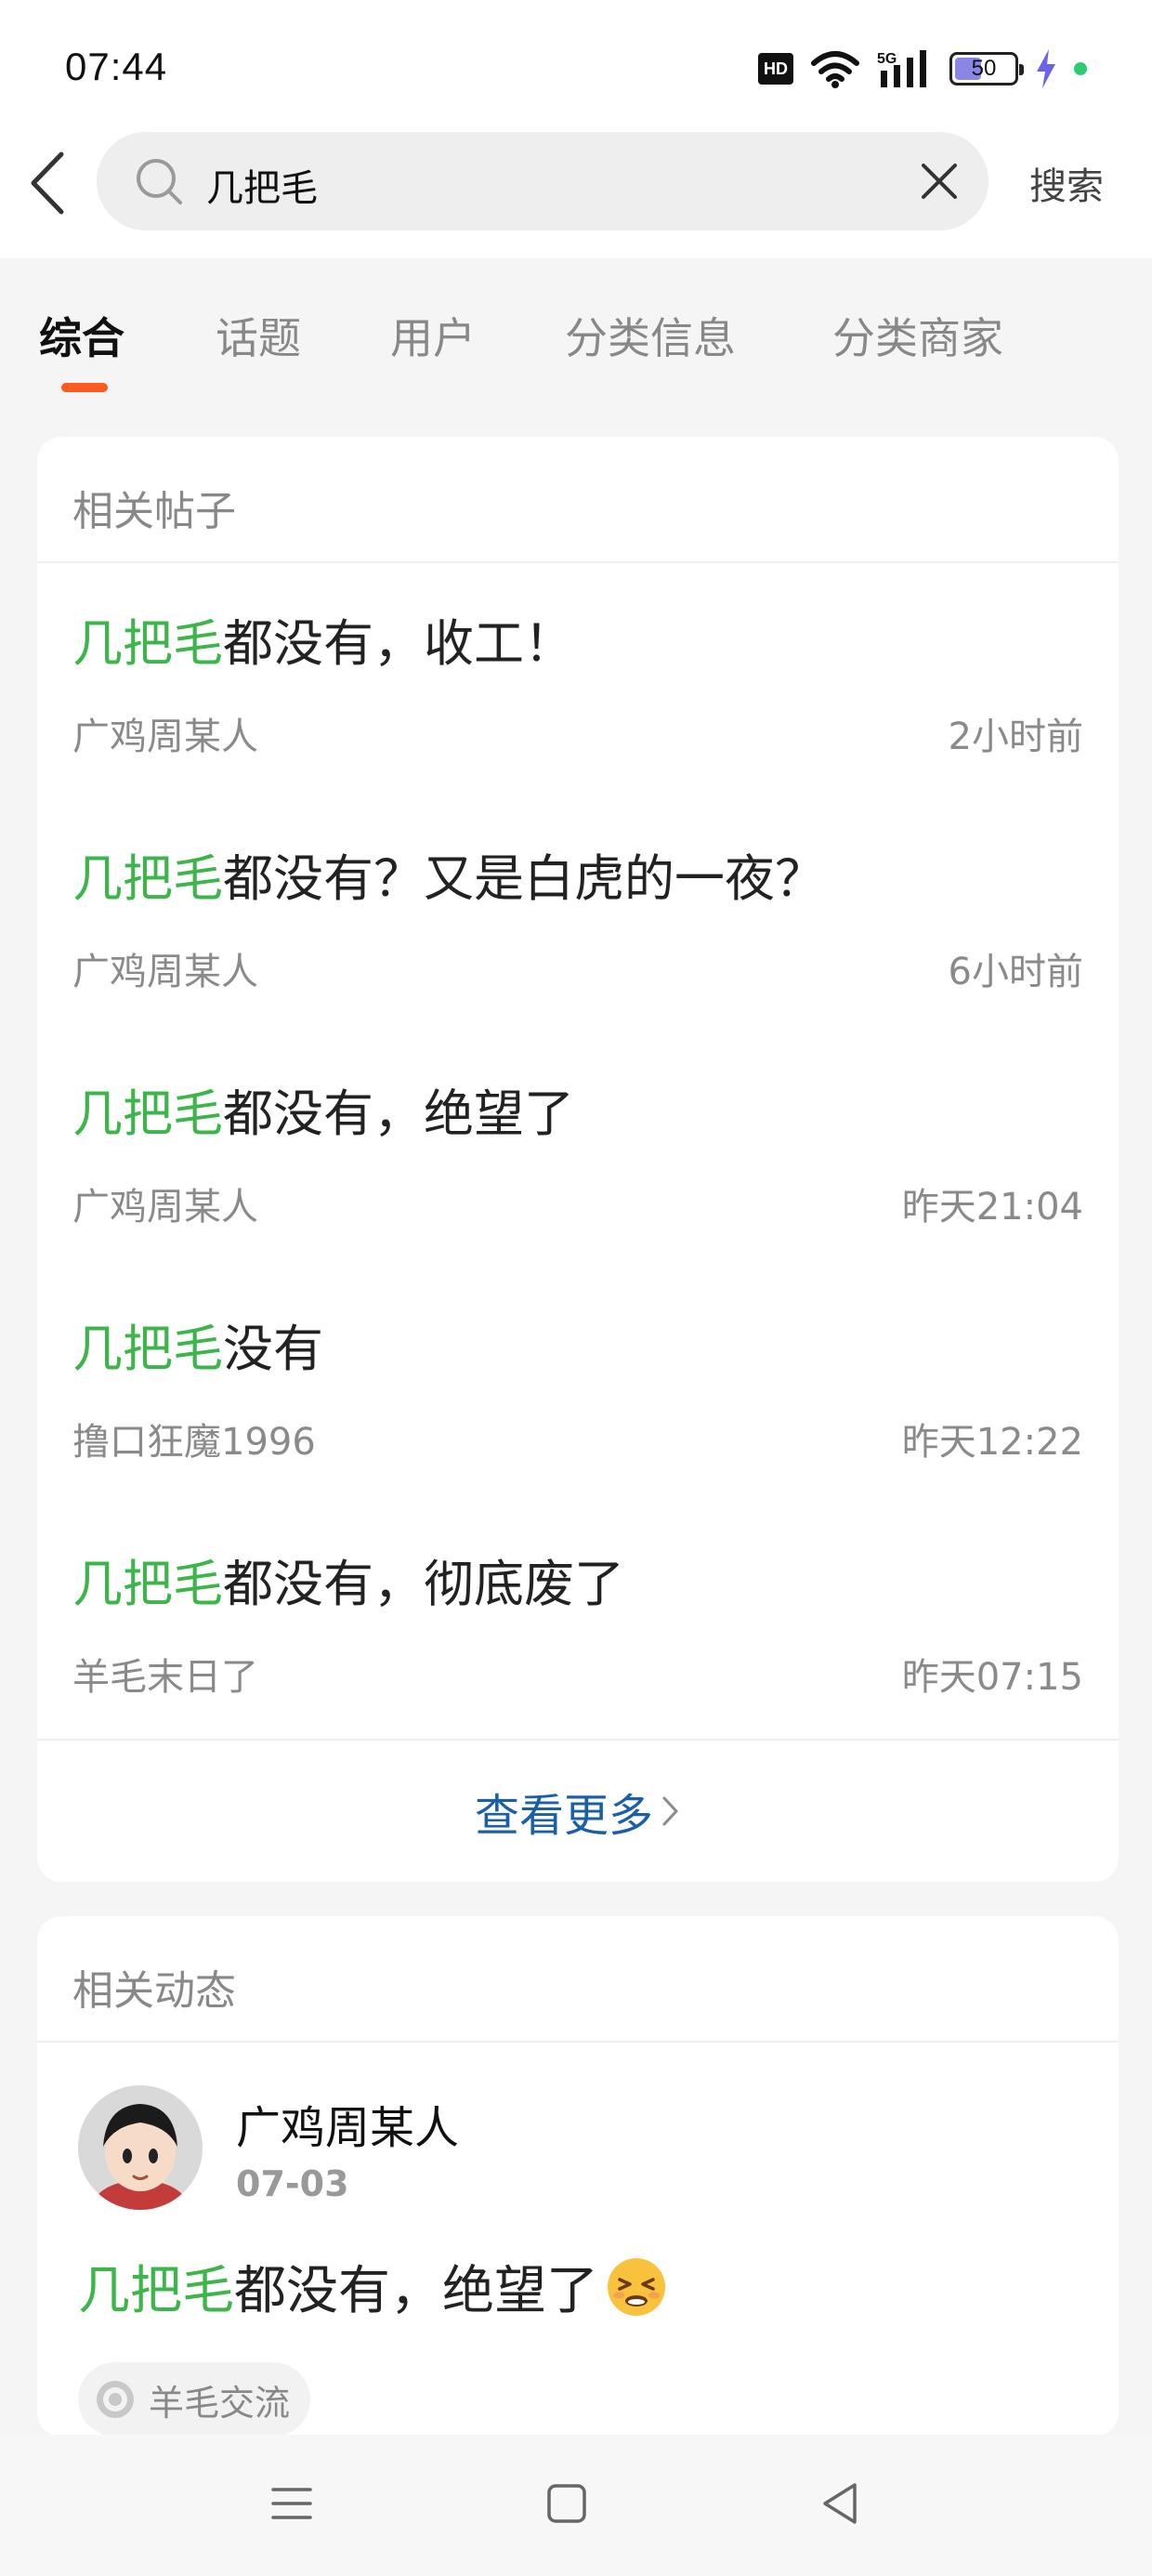 Image resolution: width=1152 pixels, height=2576 pixels. I want to click on wifi-icon, so click(835, 69).